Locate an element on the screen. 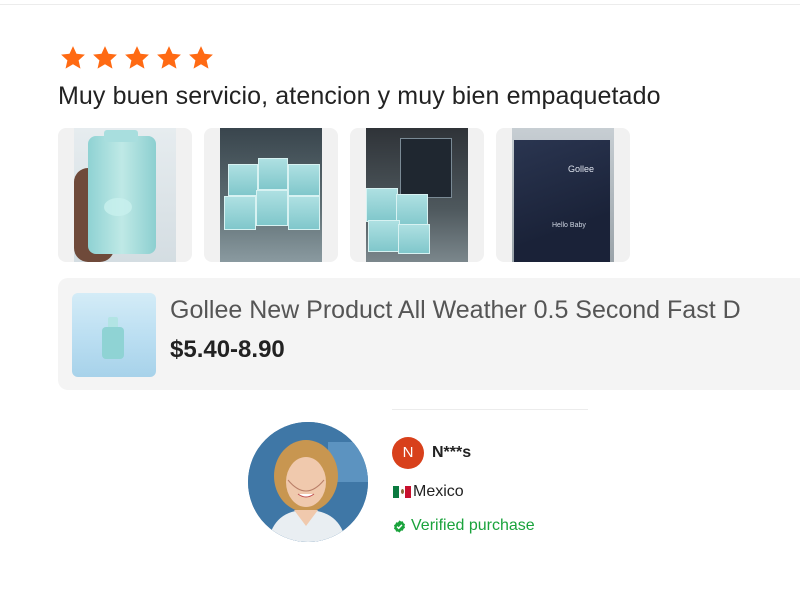 Image resolution: width=800 pixels, height=600 pixels. reviewer-name: N***s is located at coordinates (452, 452).